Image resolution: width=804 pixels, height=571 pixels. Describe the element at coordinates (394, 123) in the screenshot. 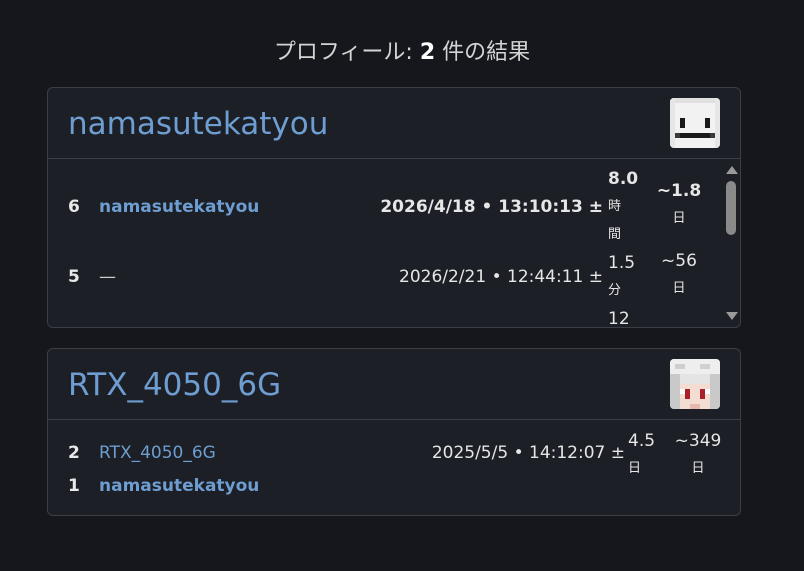

I see `profile-card-header: namasutekatyou` at that location.